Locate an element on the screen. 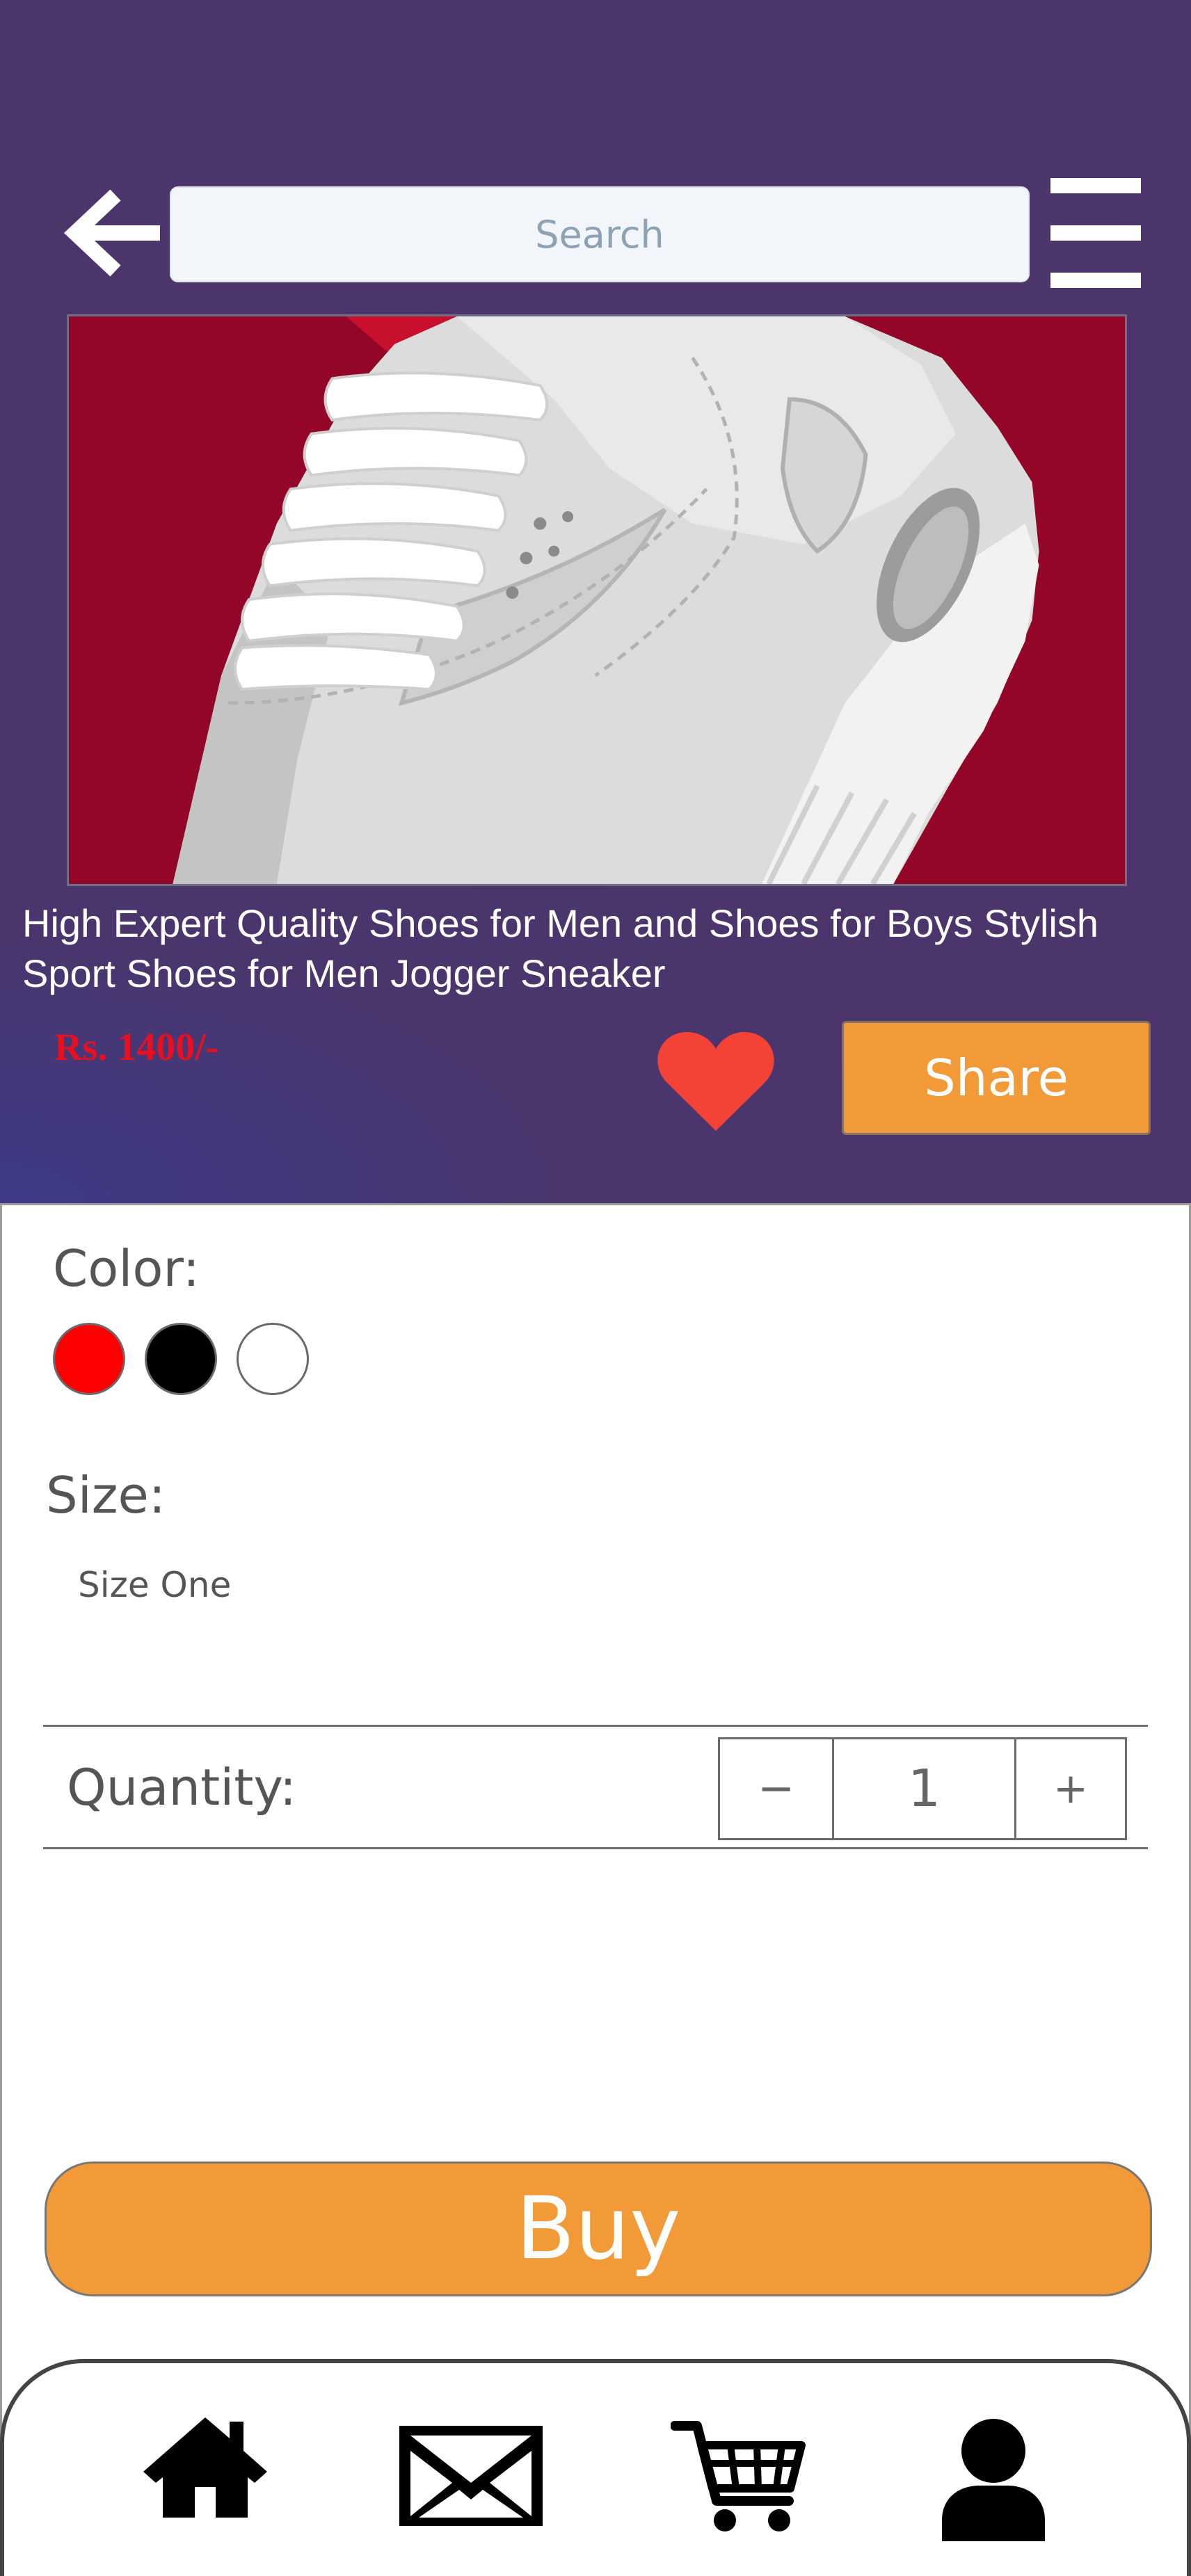 The width and height of the screenshot is (1191, 2576). product-price: Rs. 1400/- is located at coordinates (136, 1047).